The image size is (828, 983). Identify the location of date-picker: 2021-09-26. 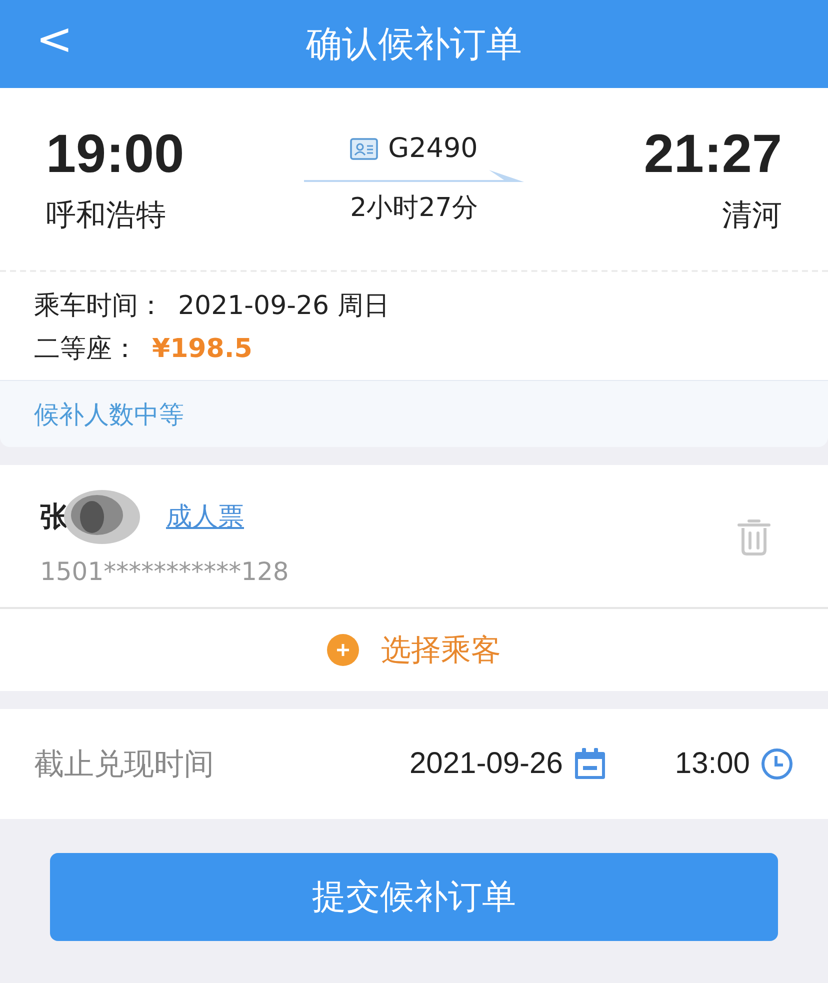
(508, 764).